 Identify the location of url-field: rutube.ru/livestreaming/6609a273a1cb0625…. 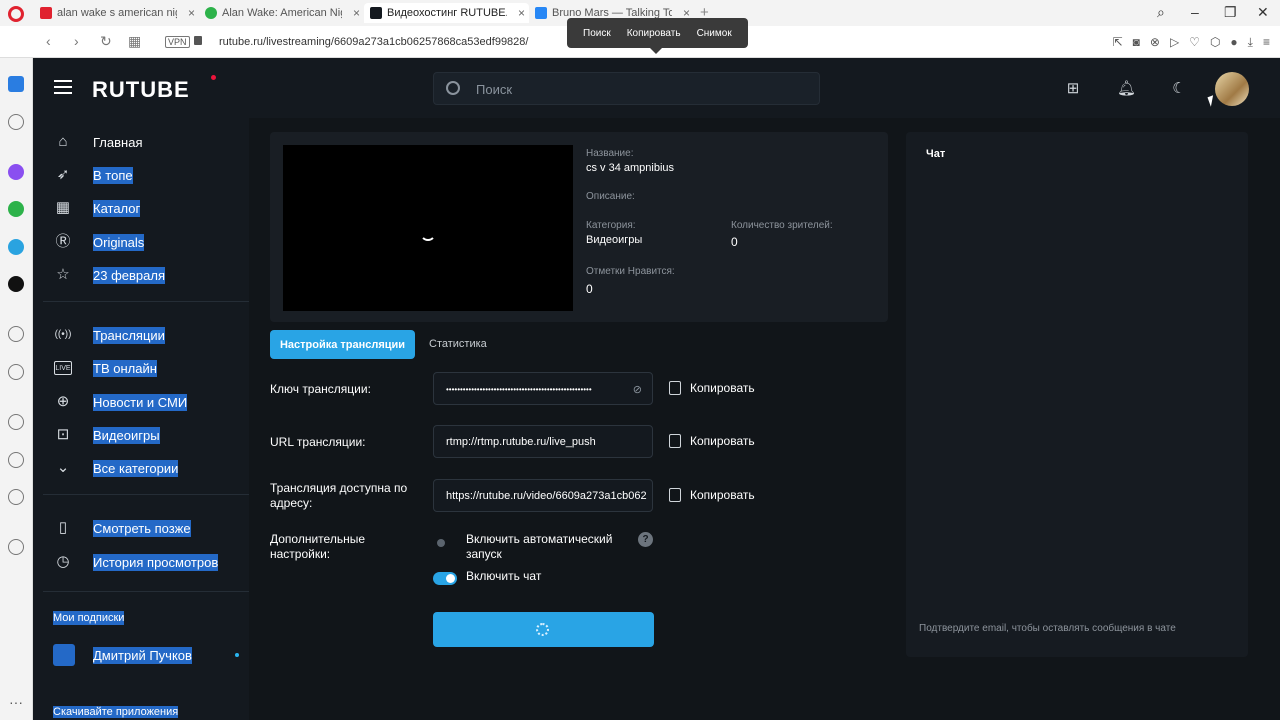
(373, 42).